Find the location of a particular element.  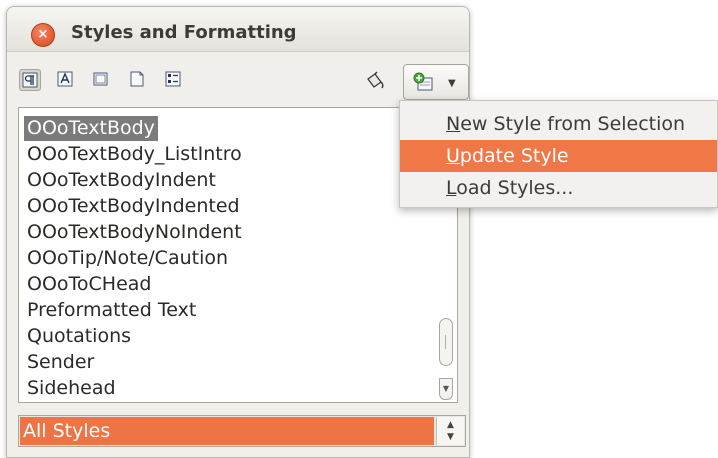

list-item: OOoToCHead is located at coordinates (89, 284).